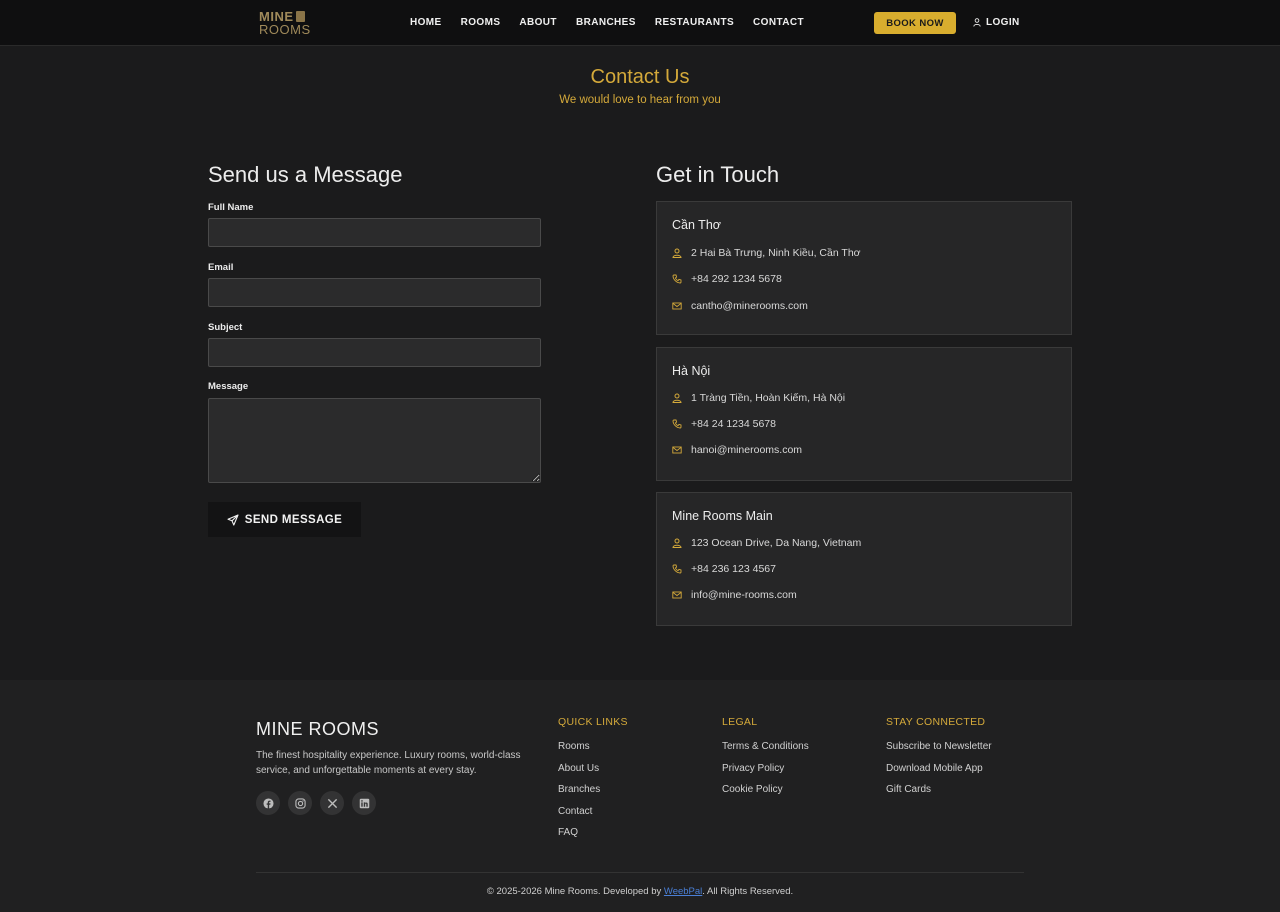  I want to click on login-label: LOGIN, so click(1003, 22).